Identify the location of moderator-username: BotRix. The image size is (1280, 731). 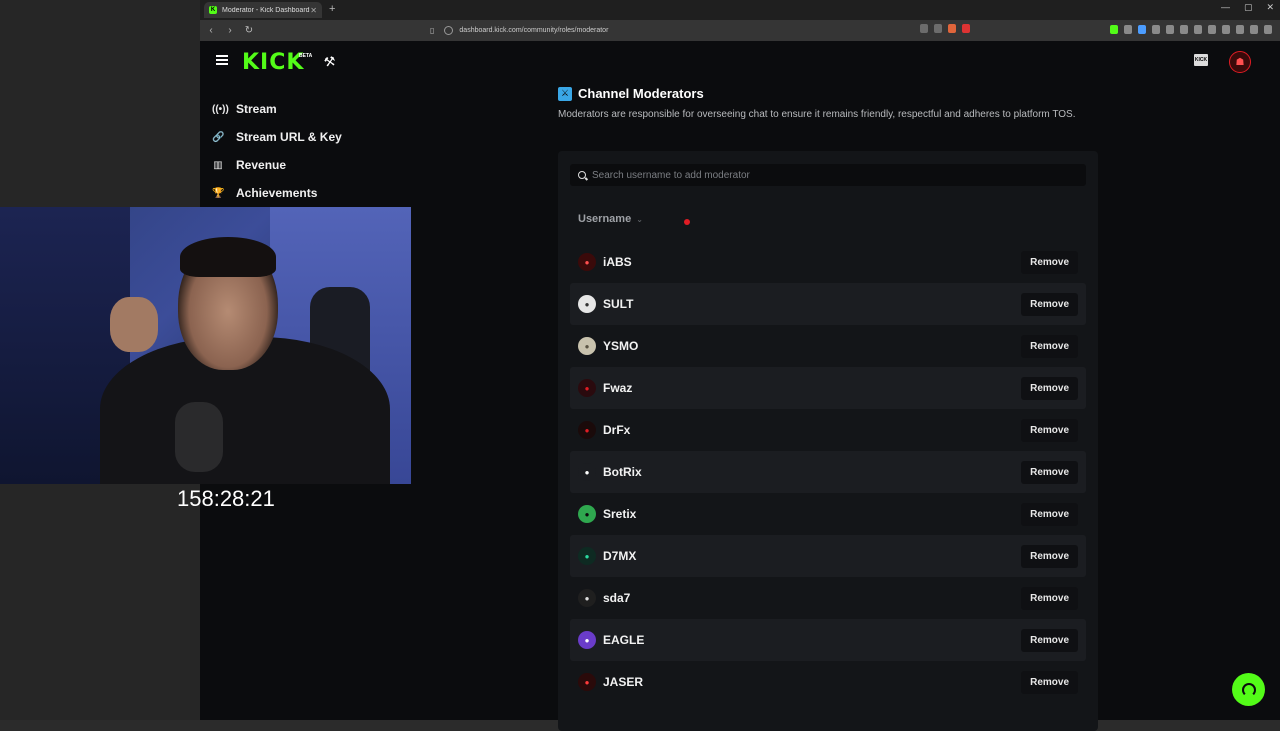
(812, 472).